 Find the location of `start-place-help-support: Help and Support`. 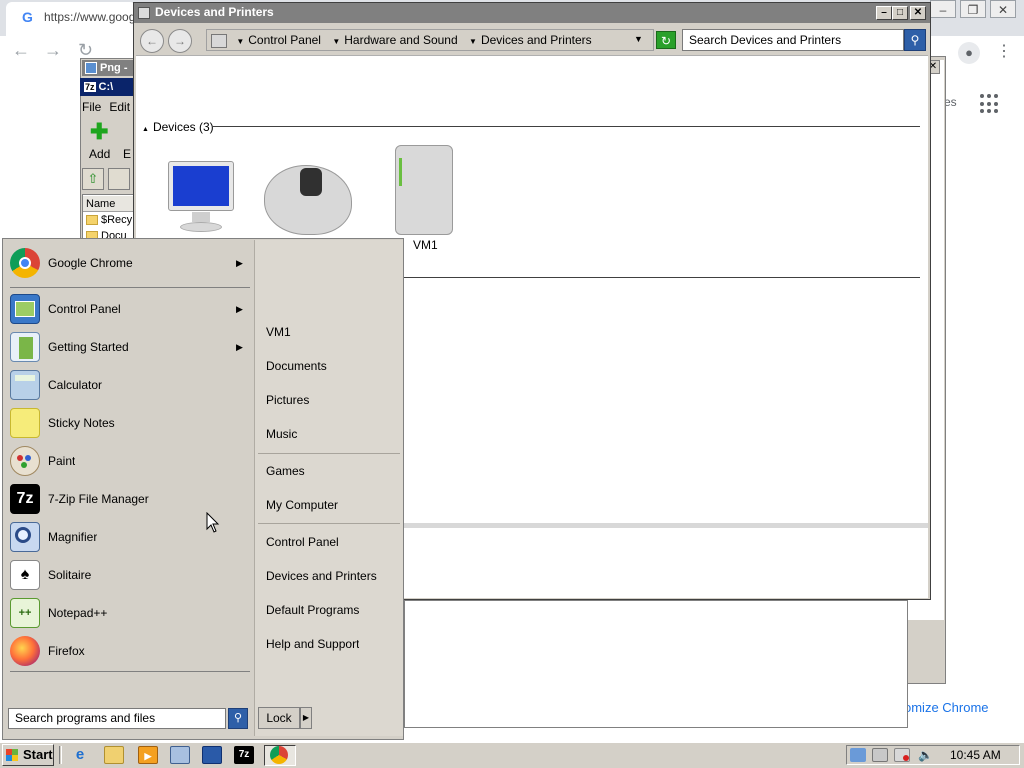

start-place-help-support: Help and Support is located at coordinates (312, 644).